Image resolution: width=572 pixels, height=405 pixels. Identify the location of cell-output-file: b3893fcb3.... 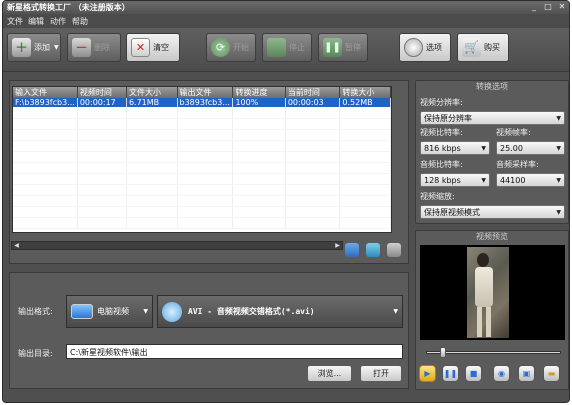
(205, 102).